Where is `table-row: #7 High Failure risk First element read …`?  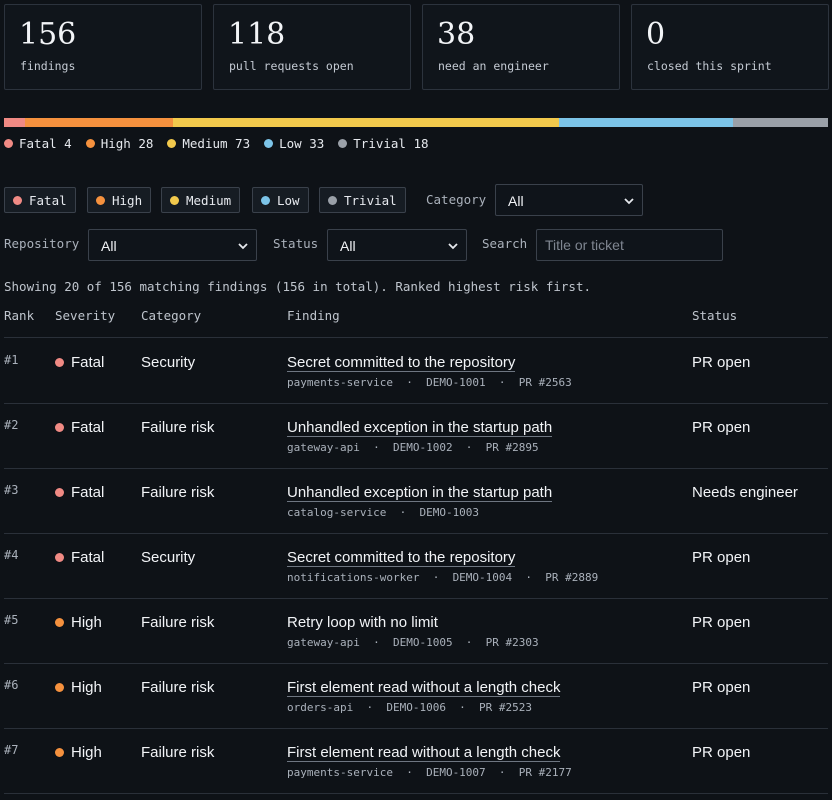 table-row: #7 High Failure risk First element read … is located at coordinates (416, 761).